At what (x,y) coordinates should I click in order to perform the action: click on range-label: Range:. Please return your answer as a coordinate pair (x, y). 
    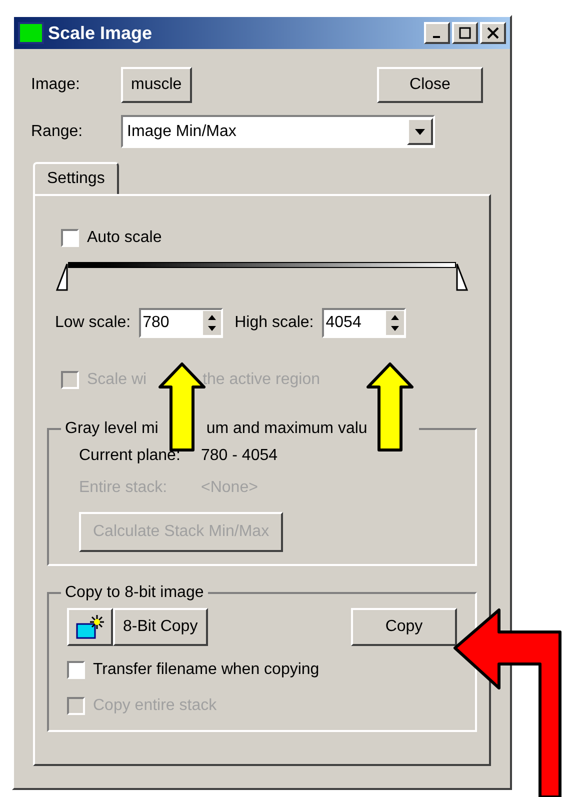
    Looking at the image, I should click on (57, 132).